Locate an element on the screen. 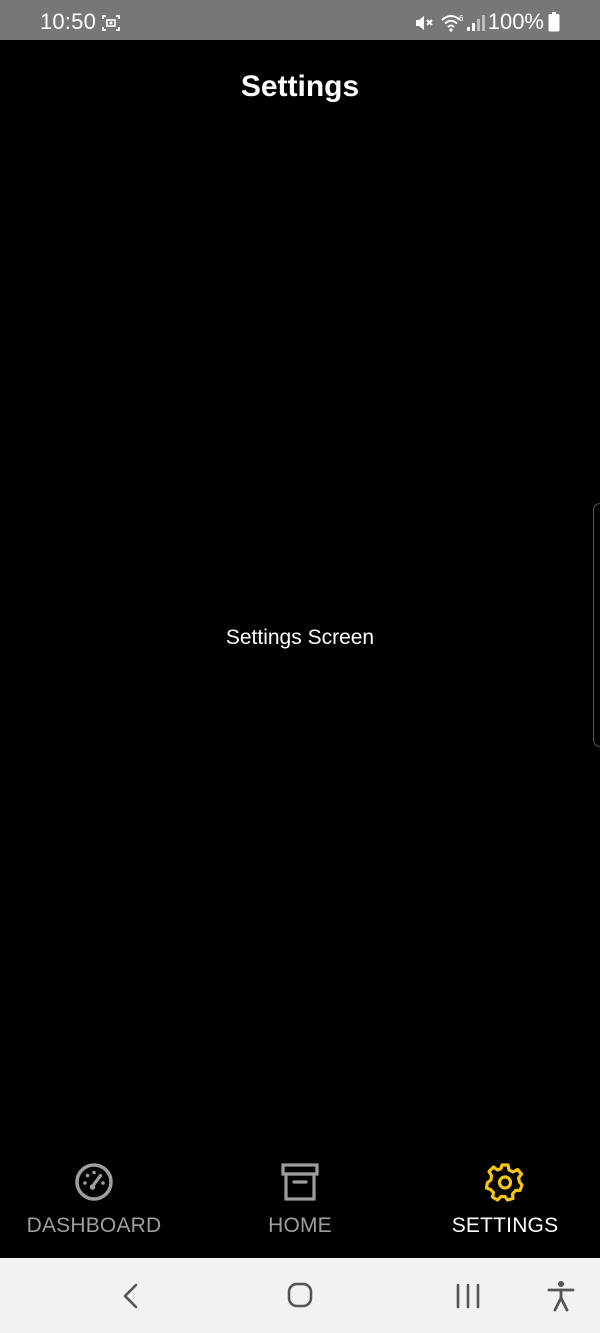  home-circle-icon is located at coordinates (300, 1296).